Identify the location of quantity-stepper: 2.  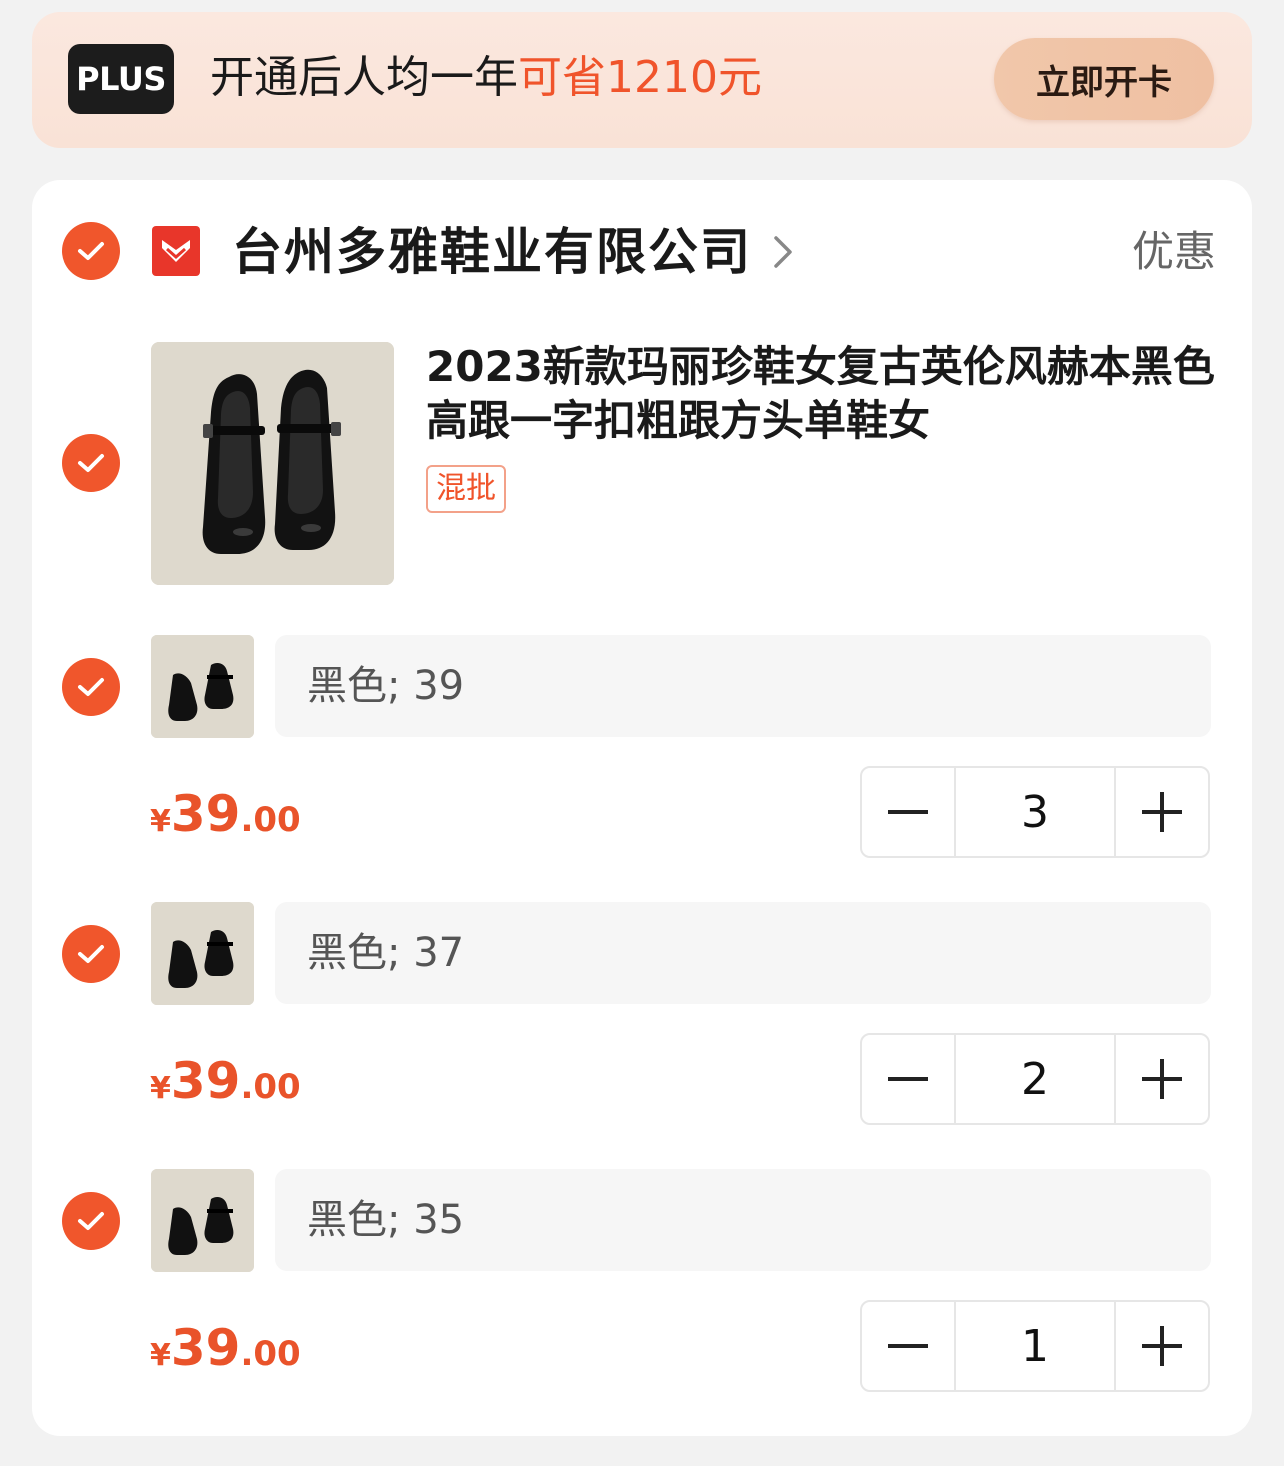
(1035, 1079).